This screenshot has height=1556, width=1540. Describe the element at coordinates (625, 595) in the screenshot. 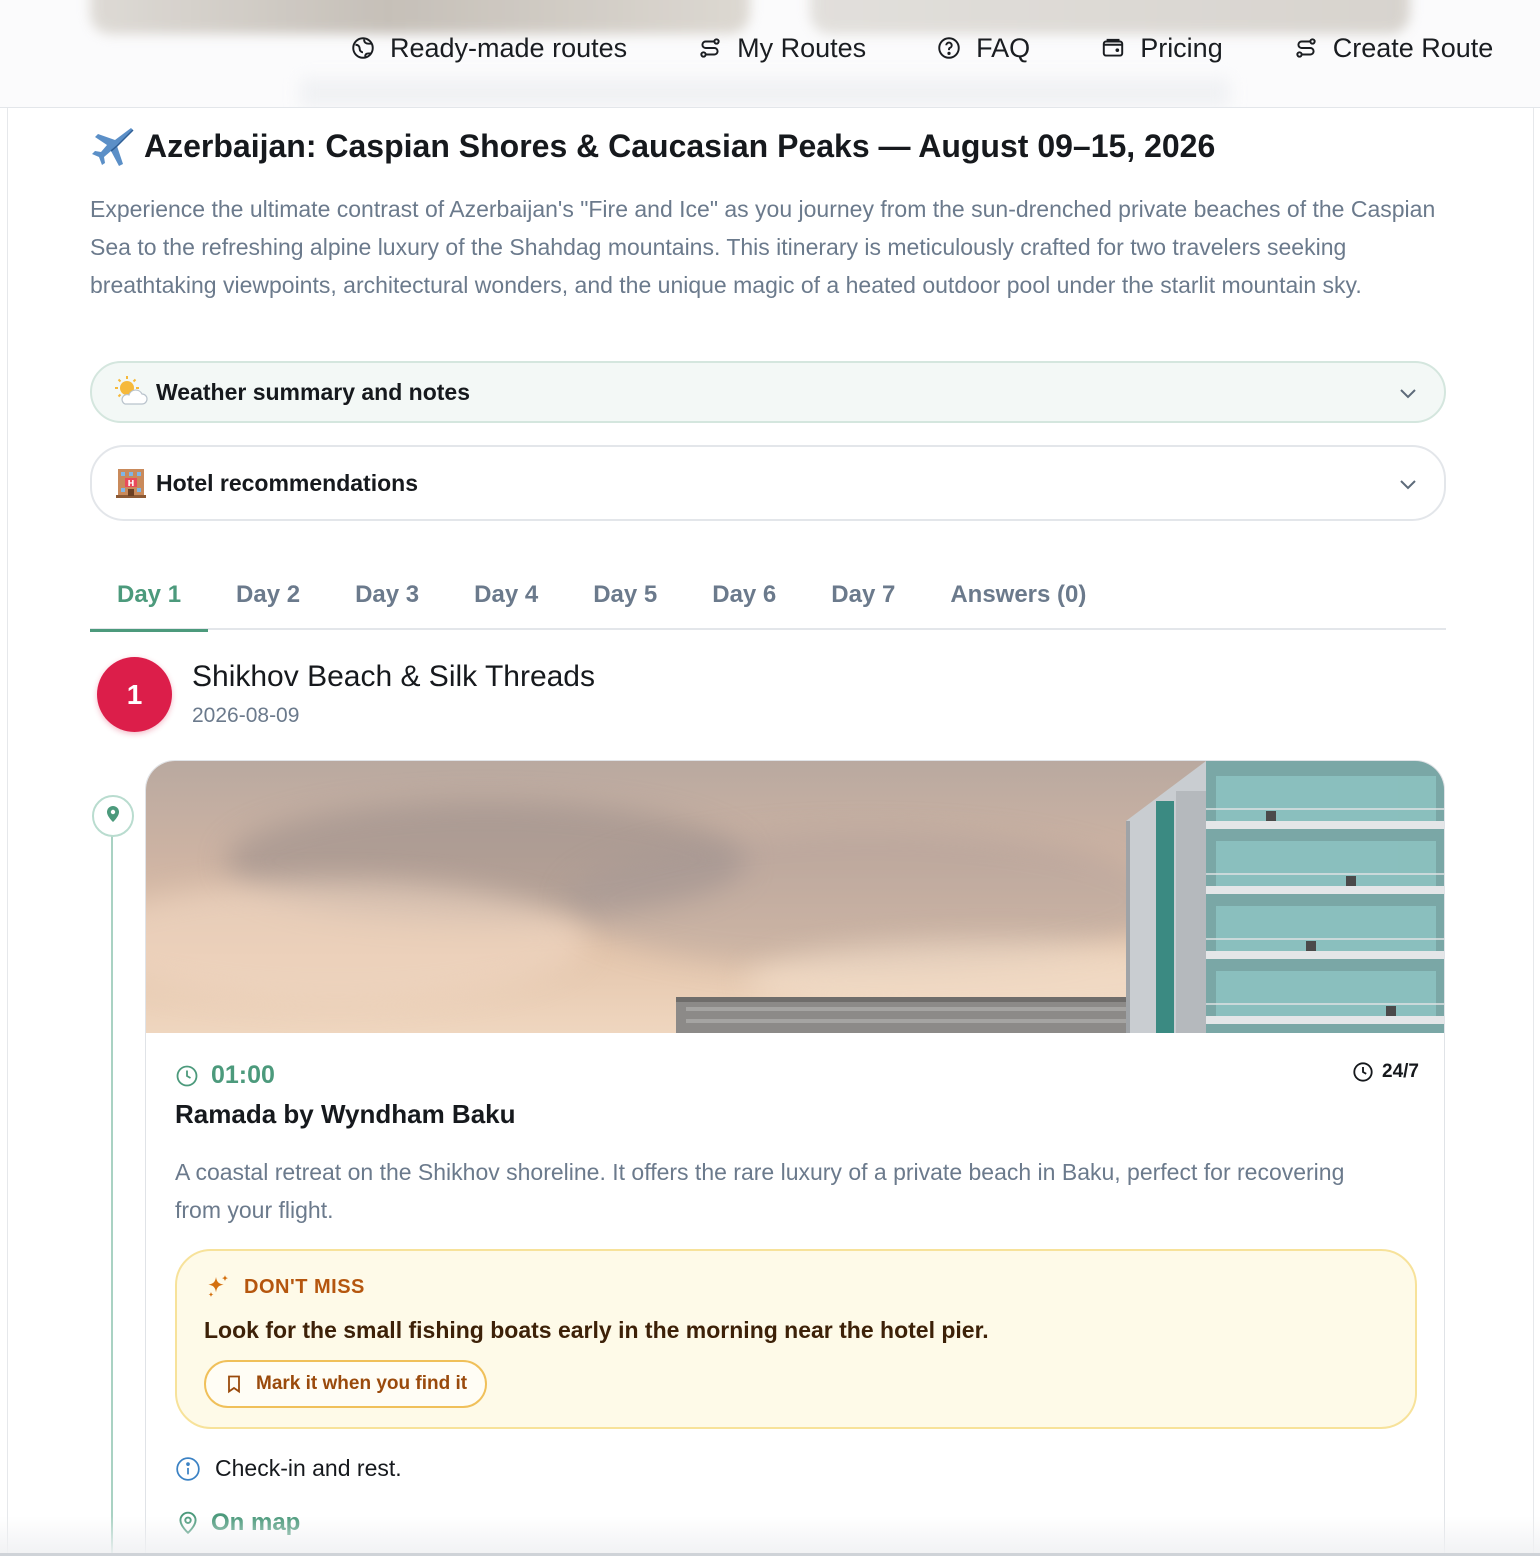

I see `tab-day-5: Day 5` at that location.